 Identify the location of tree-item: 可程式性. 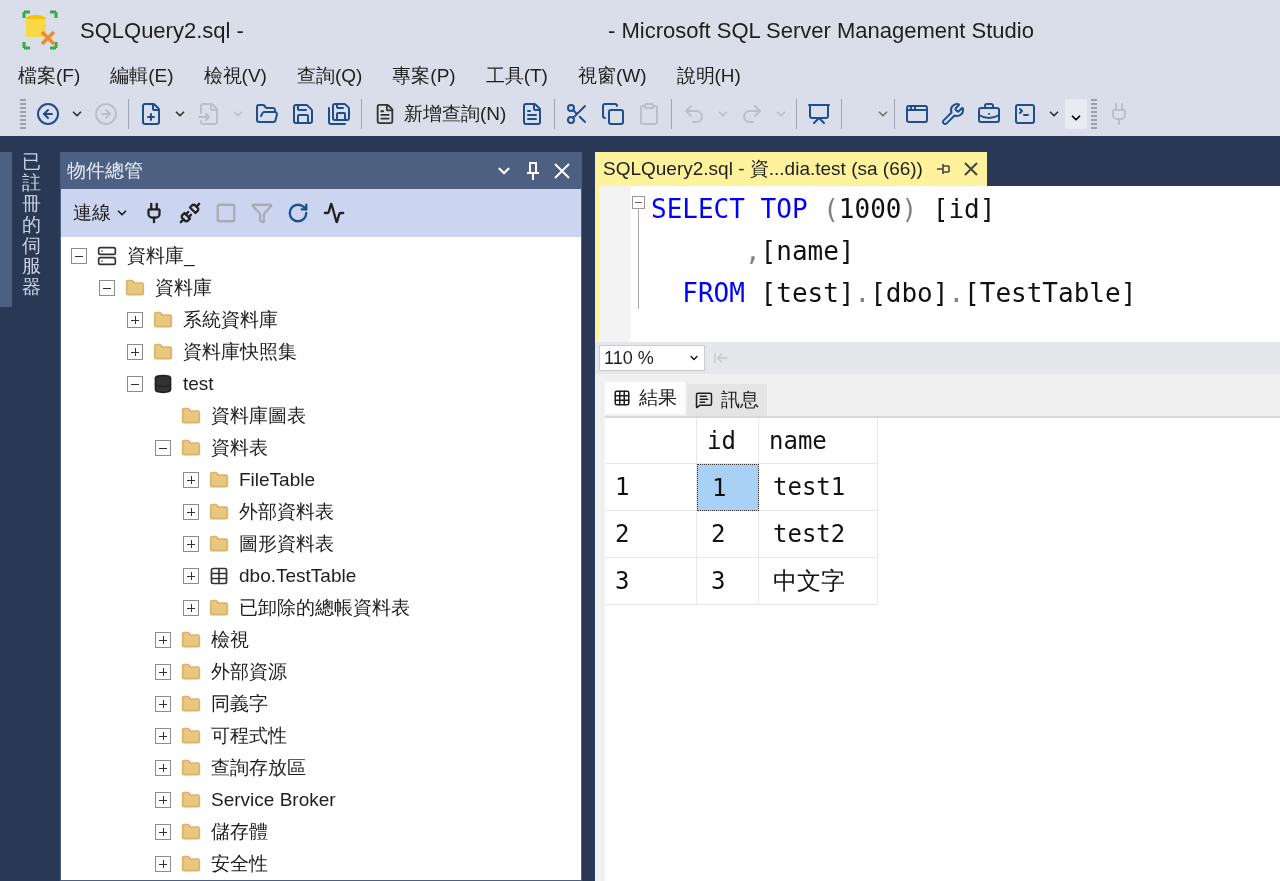
(249, 736).